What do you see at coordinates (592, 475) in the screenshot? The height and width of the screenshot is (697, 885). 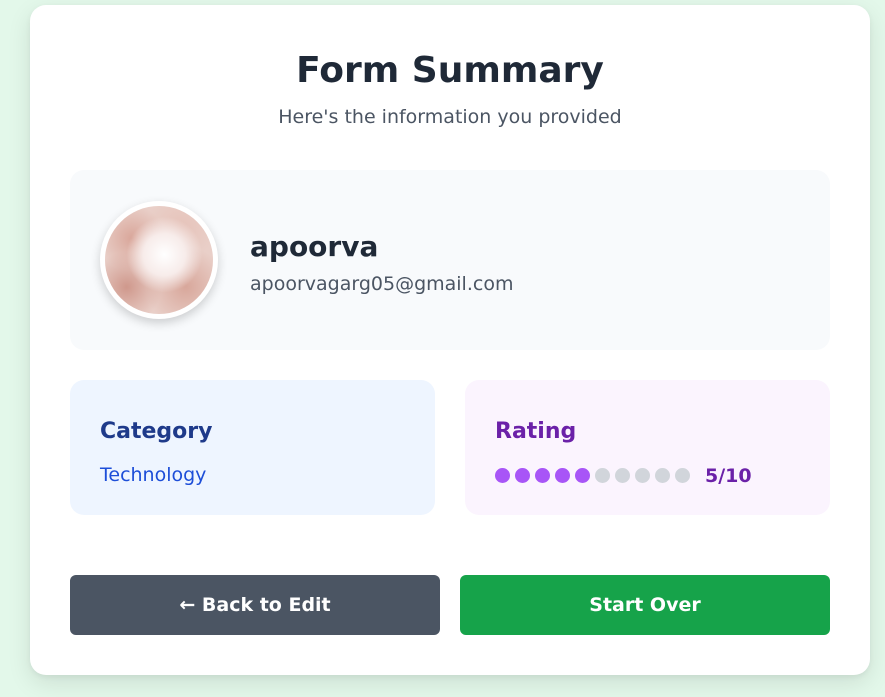 I see `rating-dots` at bounding box center [592, 475].